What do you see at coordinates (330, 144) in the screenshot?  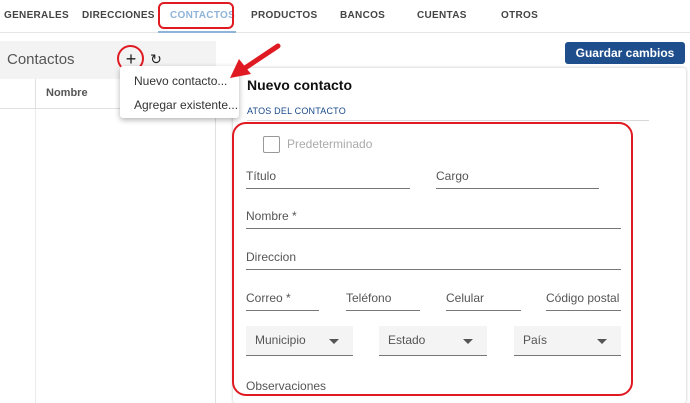 I see `default-checkbox-label: Predeterminado` at bounding box center [330, 144].